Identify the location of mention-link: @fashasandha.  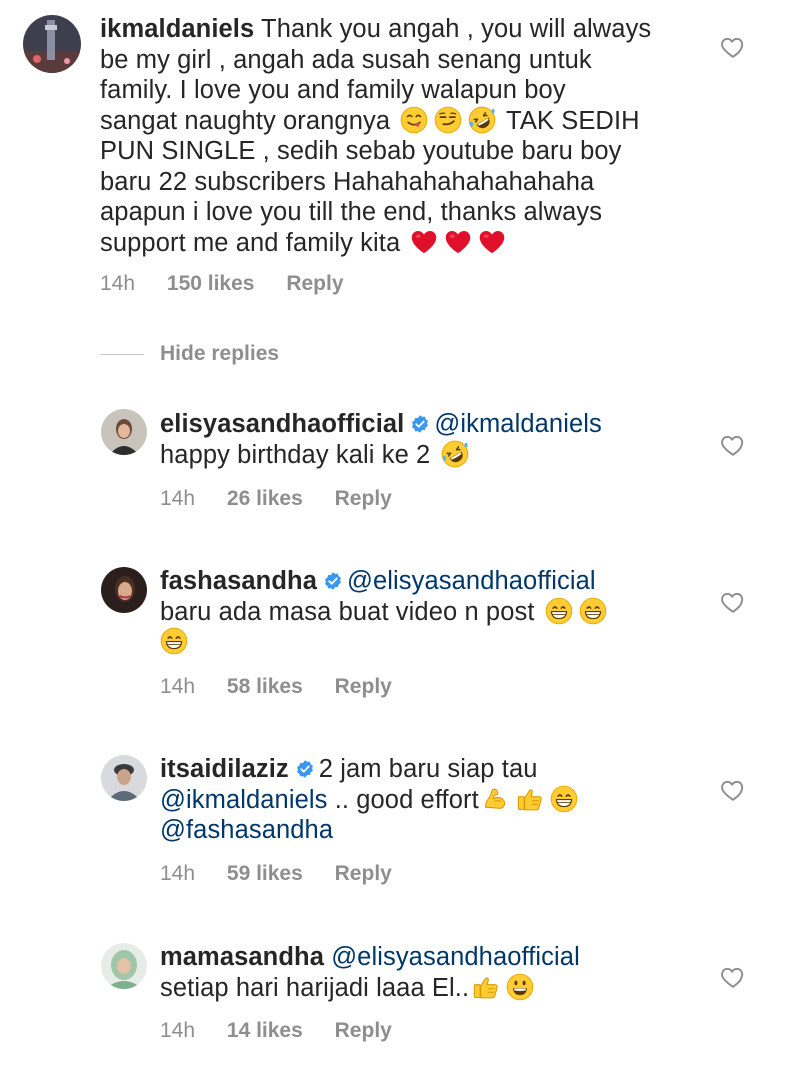
(246, 830).